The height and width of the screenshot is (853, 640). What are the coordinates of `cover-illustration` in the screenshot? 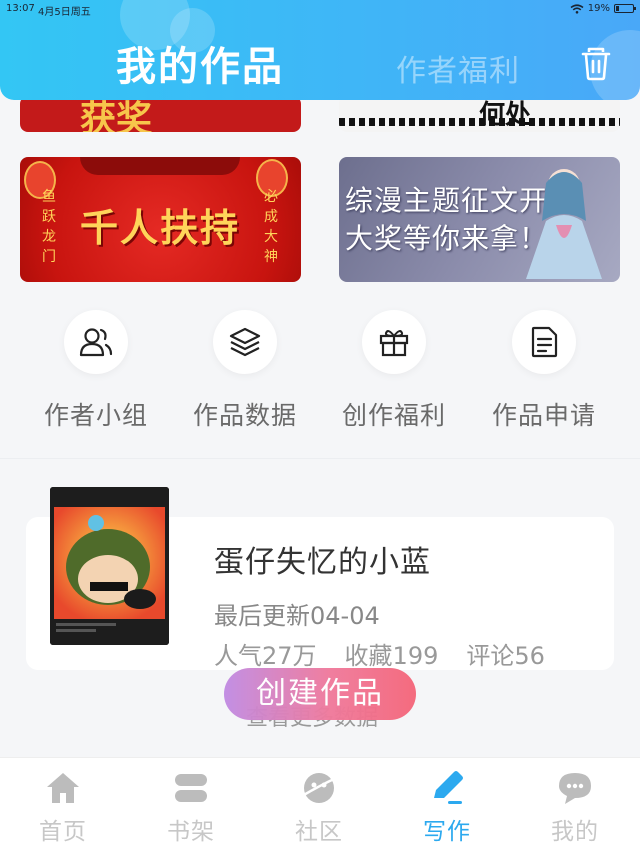 It's located at (109, 566).